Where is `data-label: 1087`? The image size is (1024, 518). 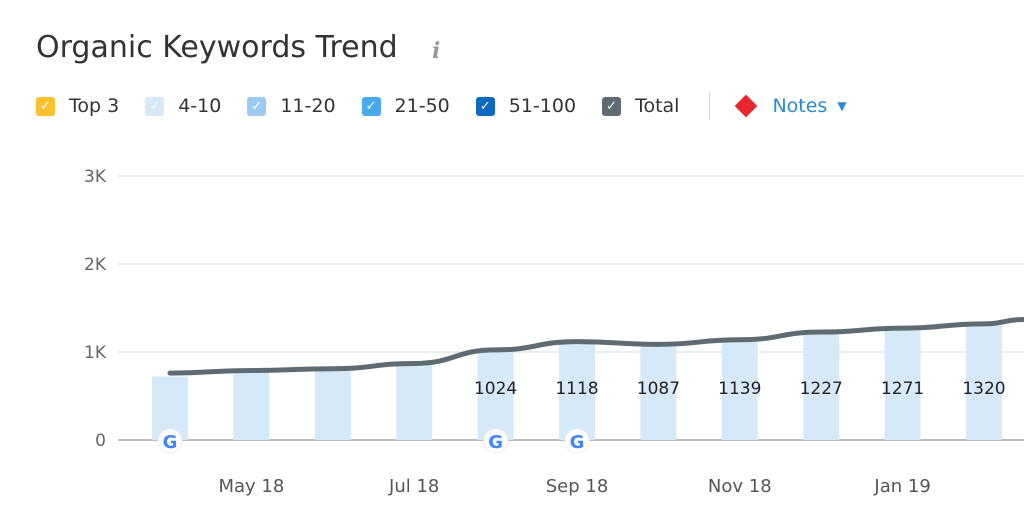 data-label: 1087 is located at coordinates (658, 389).